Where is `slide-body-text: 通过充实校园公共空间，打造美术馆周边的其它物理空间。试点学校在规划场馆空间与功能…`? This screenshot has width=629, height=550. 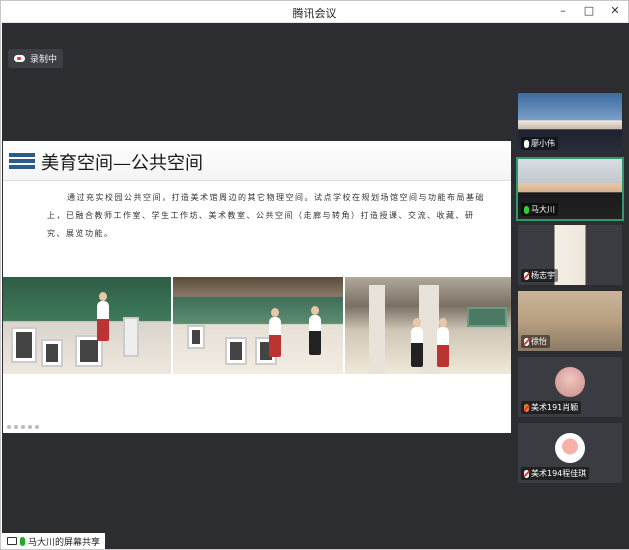
slide-body-text: 通过充实校园公共空间，打造美术馆周边的其它物理空间。试点学校在规划场馆空间与功能… is located at coordinates (266, 215).